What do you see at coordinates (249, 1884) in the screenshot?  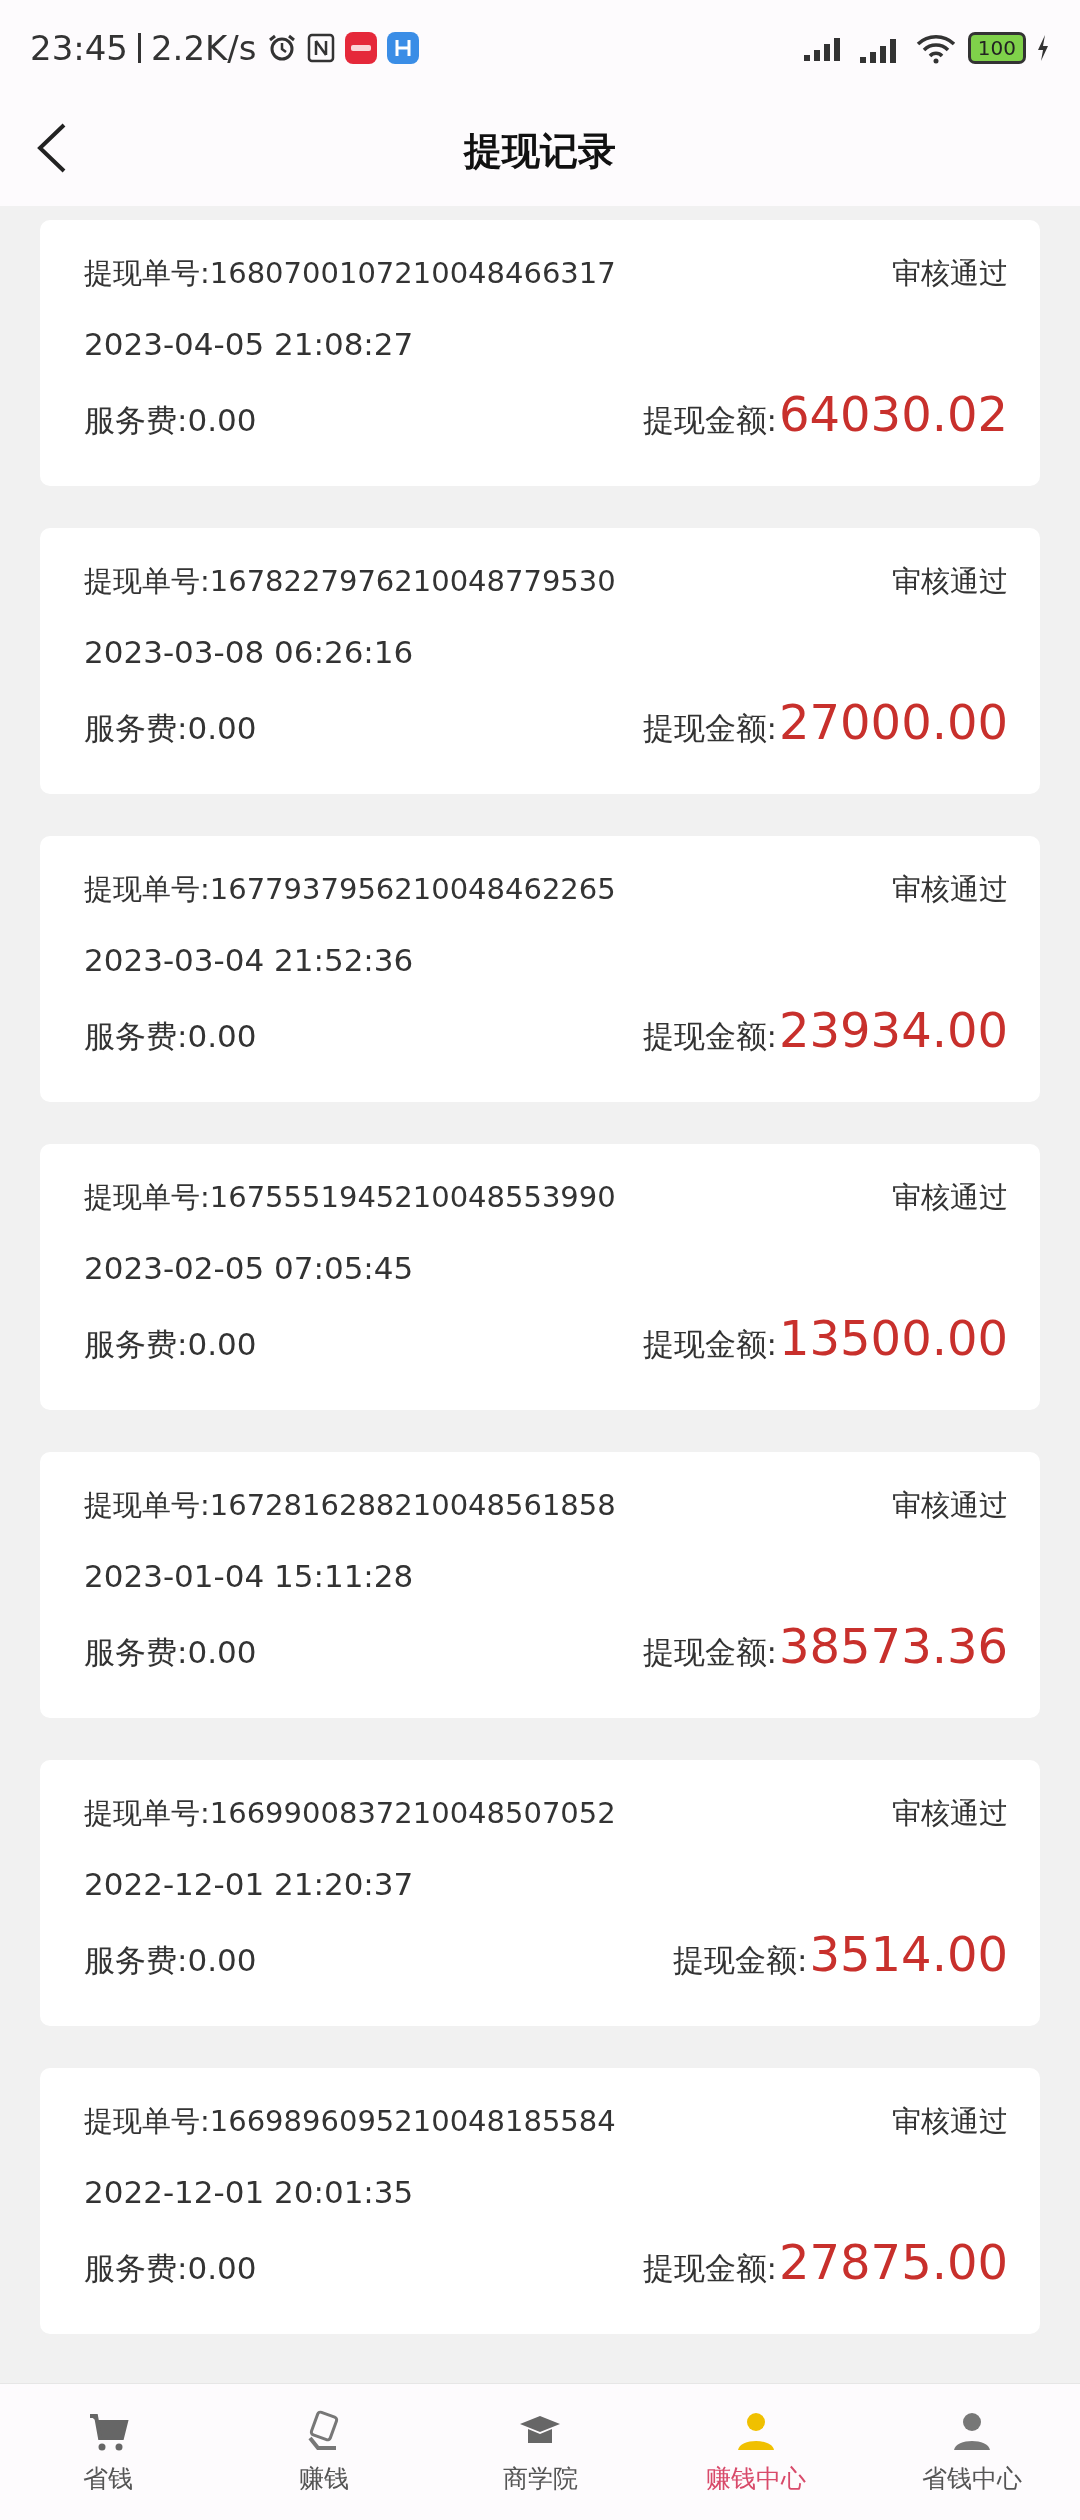 I see `record-time: 2022-12-01 21:20:37` at bounding box center [249, 1884].